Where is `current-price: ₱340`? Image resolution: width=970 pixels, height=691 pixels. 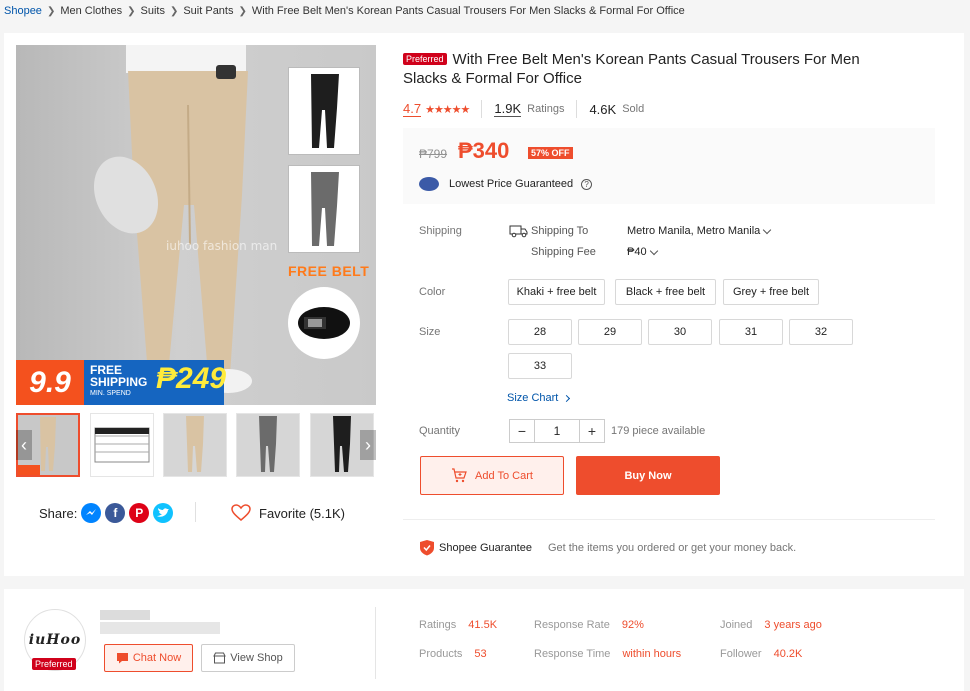
current-price: ₱340 is located at coordinates (484, 150).